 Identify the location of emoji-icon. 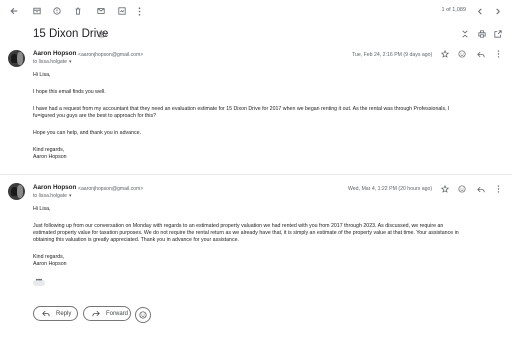
(143, 315).